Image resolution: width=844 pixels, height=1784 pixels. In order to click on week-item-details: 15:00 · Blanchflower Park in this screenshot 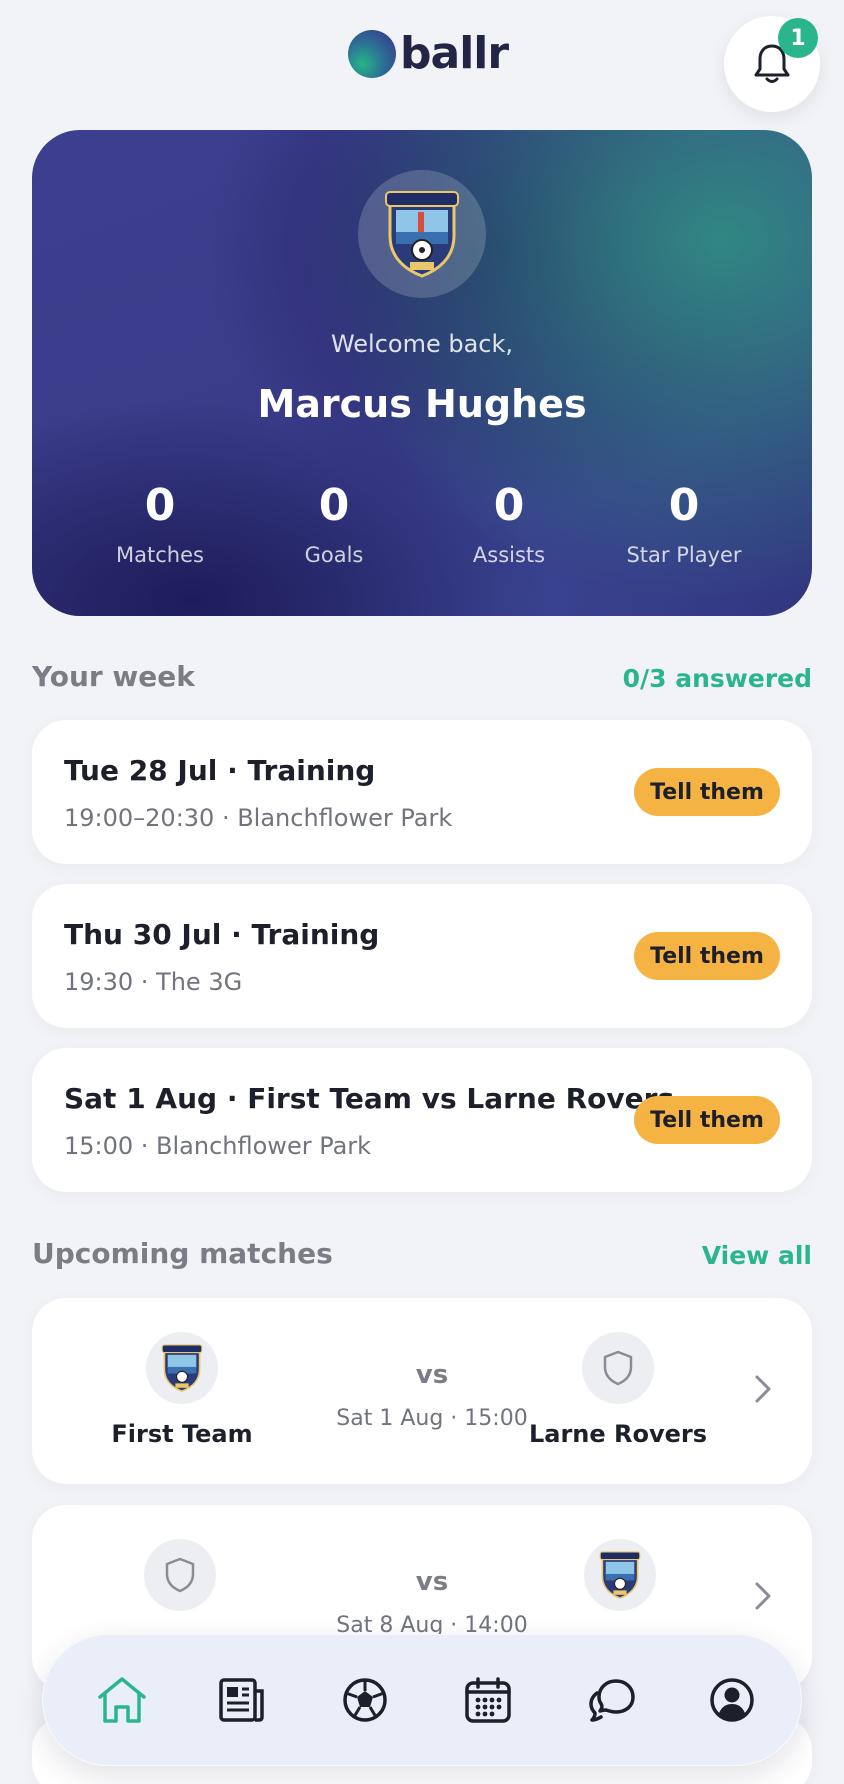, I will do `click(218, 1146)`.